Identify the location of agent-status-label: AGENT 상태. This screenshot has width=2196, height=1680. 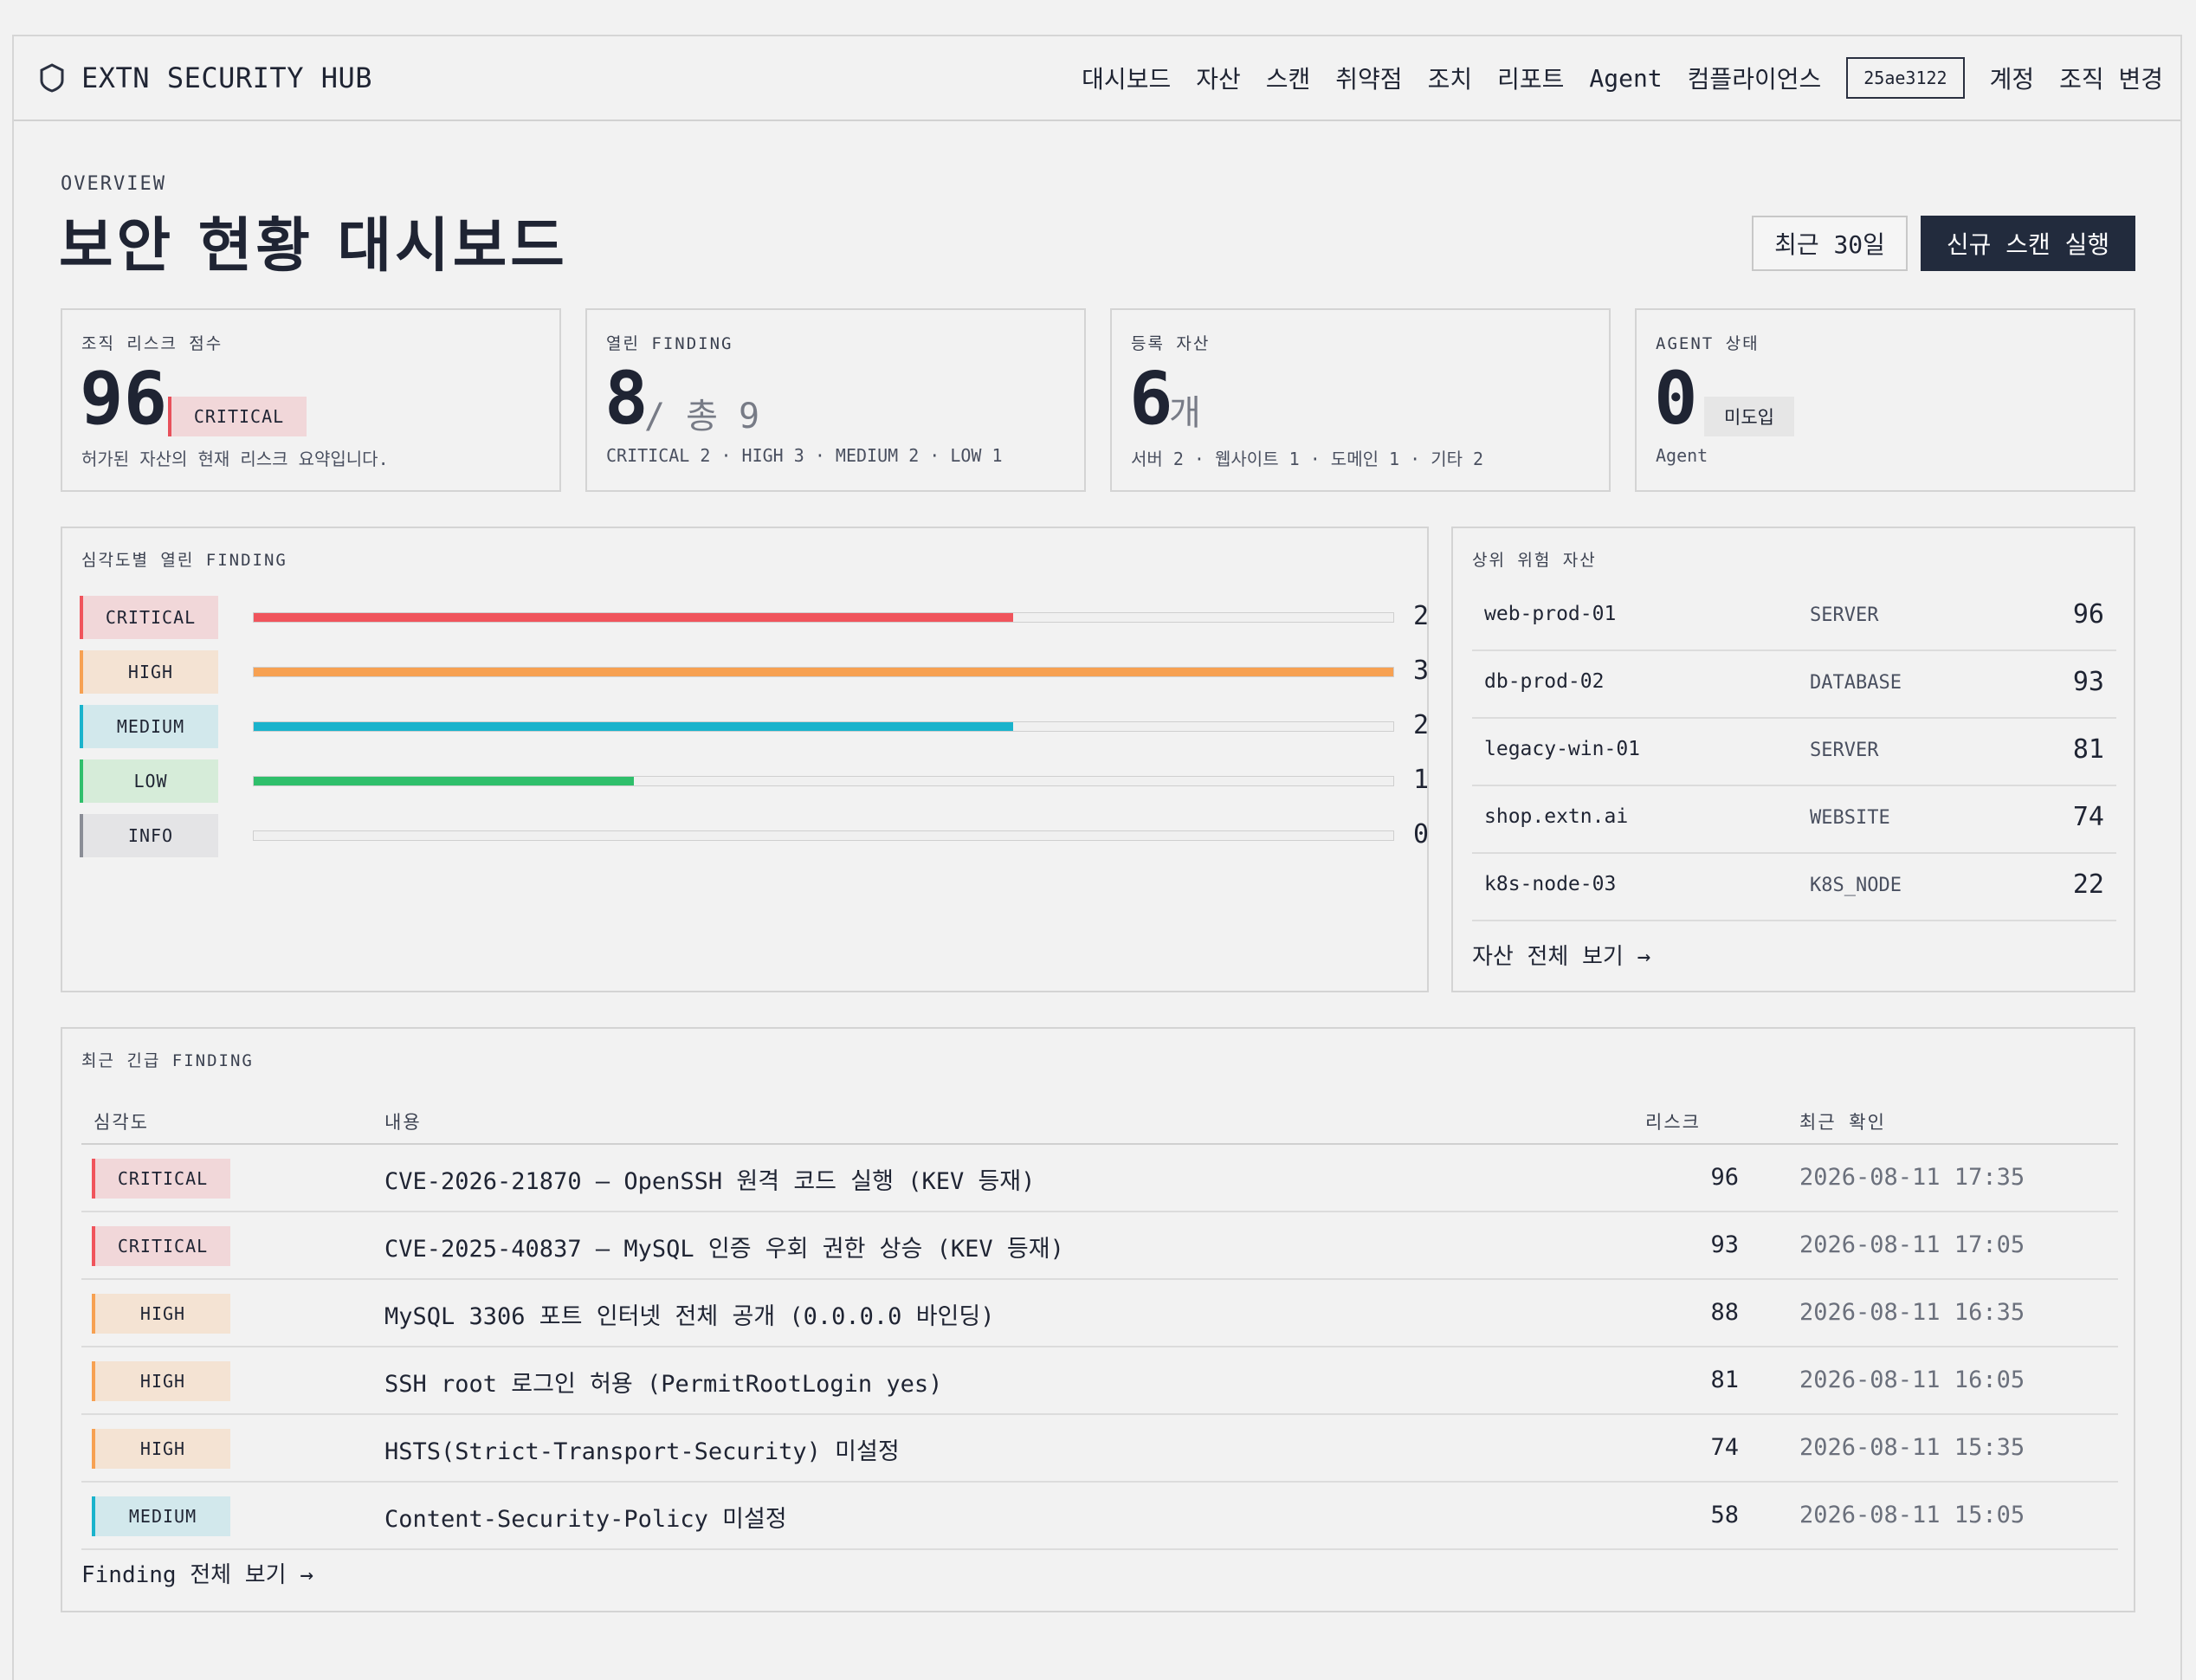
(1708, 343).